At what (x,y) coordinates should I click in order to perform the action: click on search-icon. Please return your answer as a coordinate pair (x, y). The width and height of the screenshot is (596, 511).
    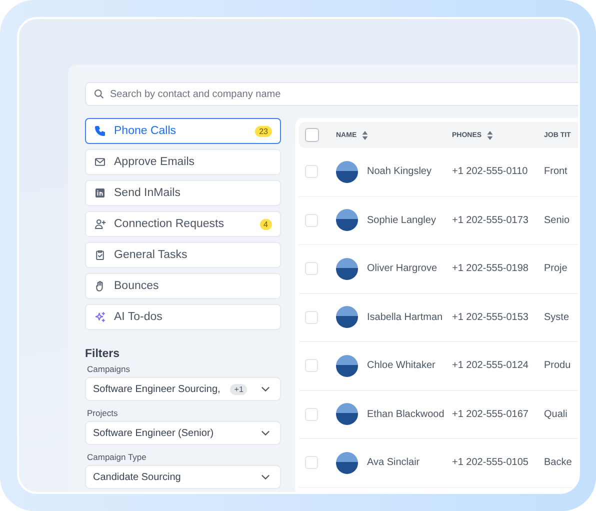
    Looking at the image, I should click on (99, 94).